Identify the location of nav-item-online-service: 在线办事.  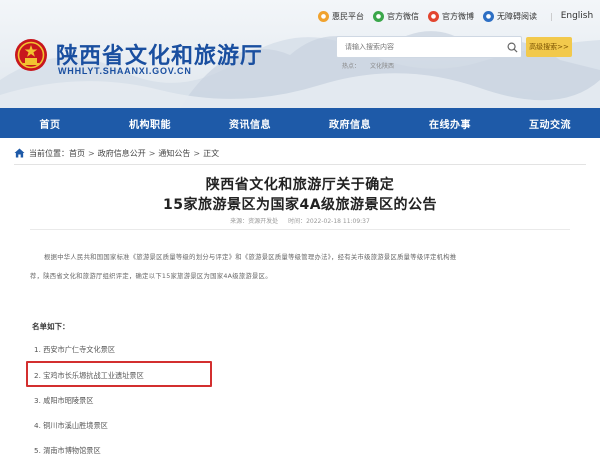
(450, 123).